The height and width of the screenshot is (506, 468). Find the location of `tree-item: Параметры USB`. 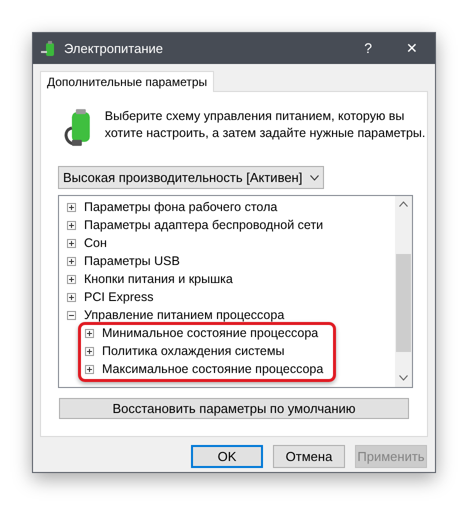

tree-item: Параметры USB is located at coordinates (132, 261).